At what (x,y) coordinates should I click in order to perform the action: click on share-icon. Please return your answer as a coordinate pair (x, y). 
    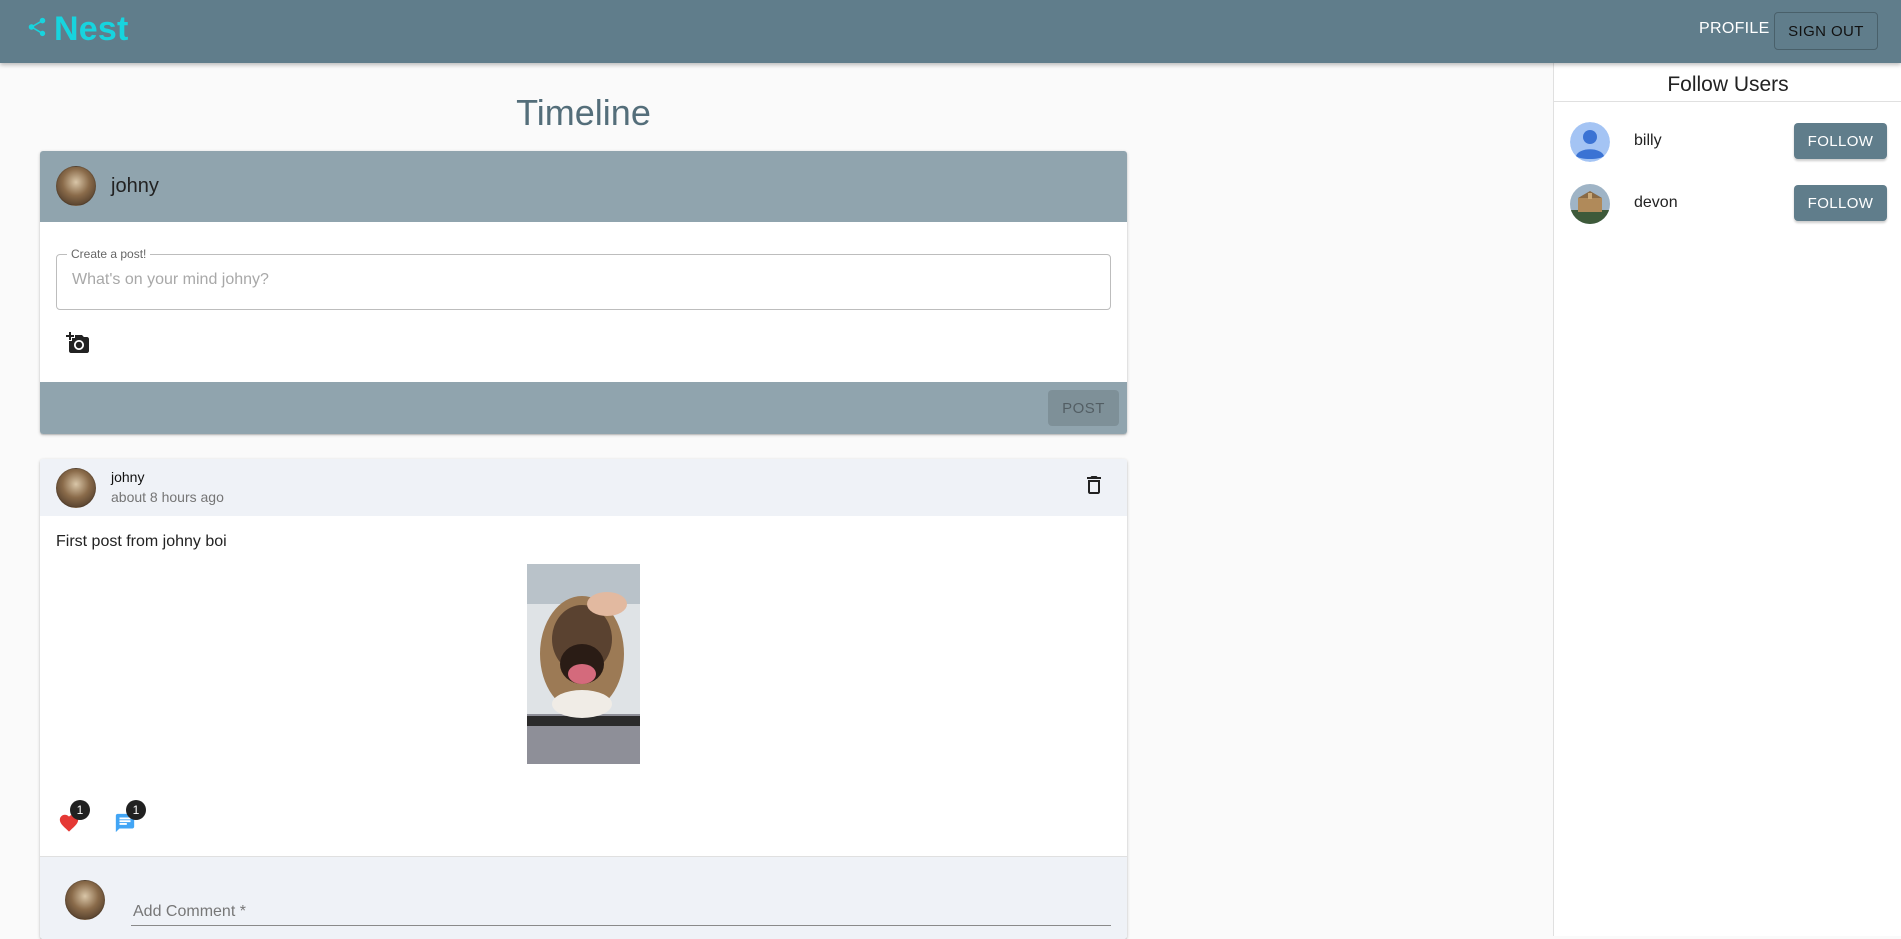
    Looking at the image, I should click on (37, 29).